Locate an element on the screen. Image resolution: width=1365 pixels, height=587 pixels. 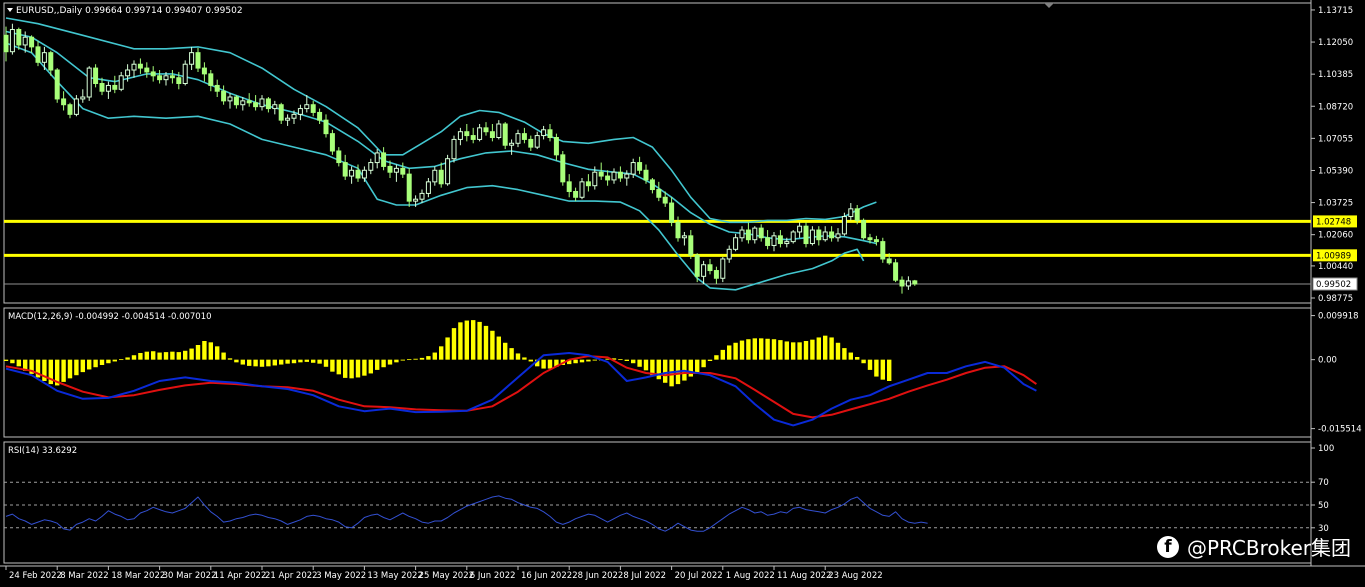
time-tick-label: 18 Mar 2022 is located at coordinates (138, 576).